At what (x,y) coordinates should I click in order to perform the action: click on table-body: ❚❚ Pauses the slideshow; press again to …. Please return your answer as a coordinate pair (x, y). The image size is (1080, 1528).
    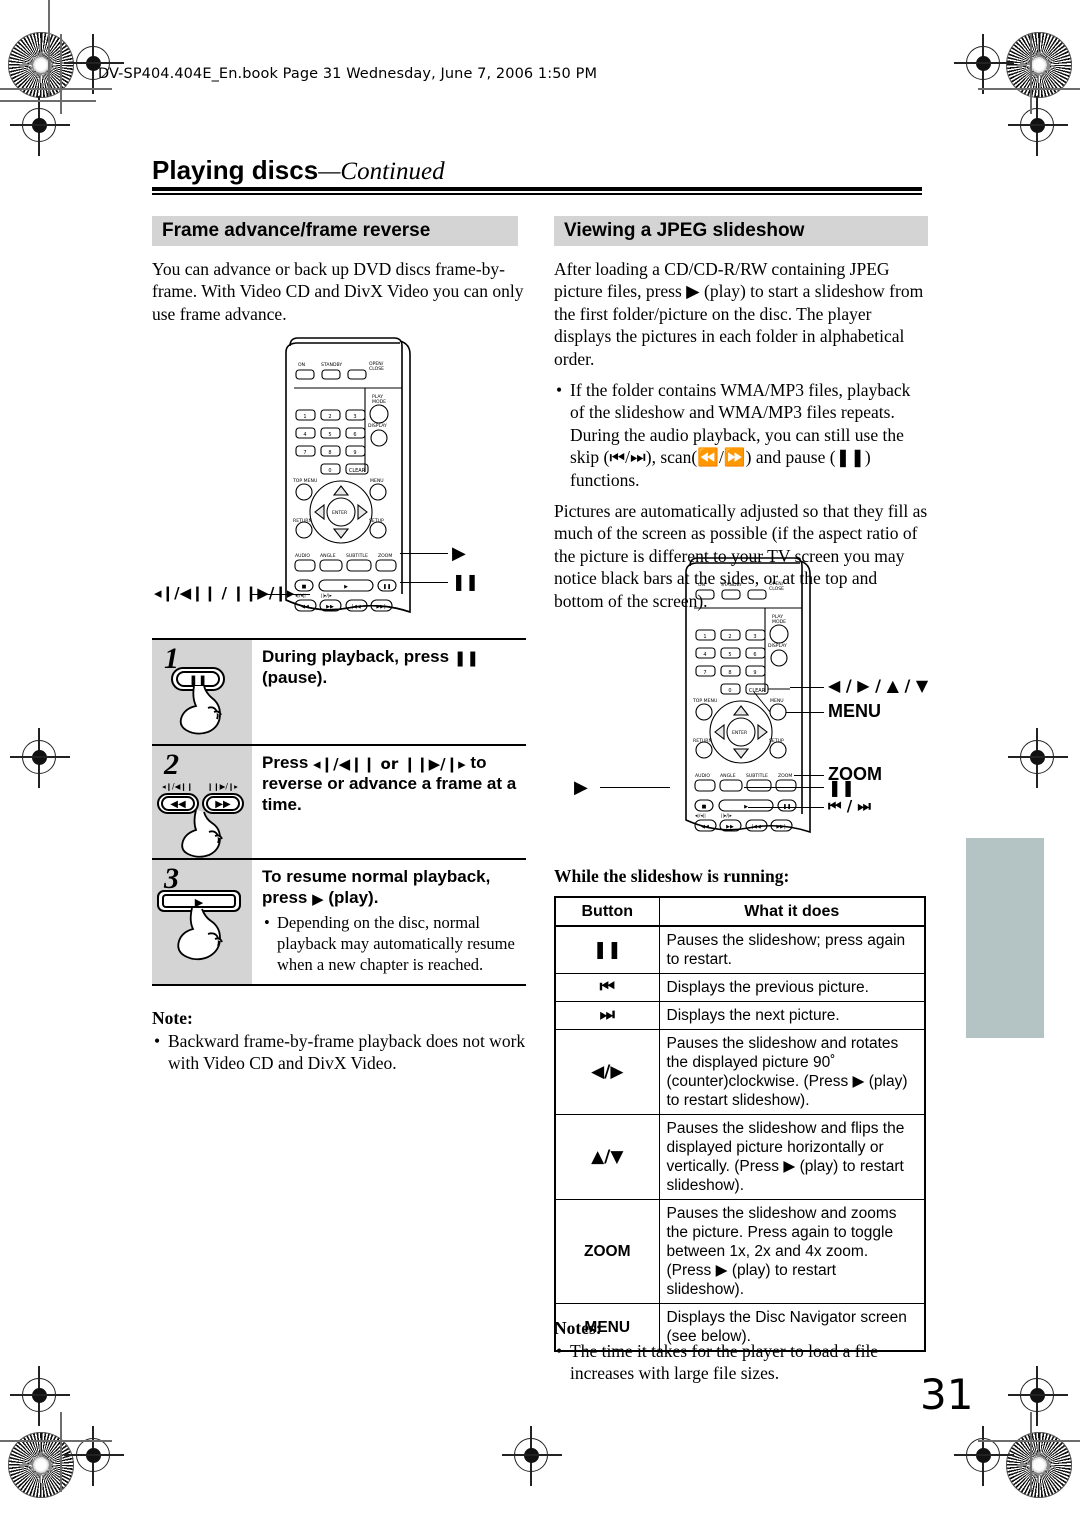
    Looking at the image, I should click on (740, 1138).